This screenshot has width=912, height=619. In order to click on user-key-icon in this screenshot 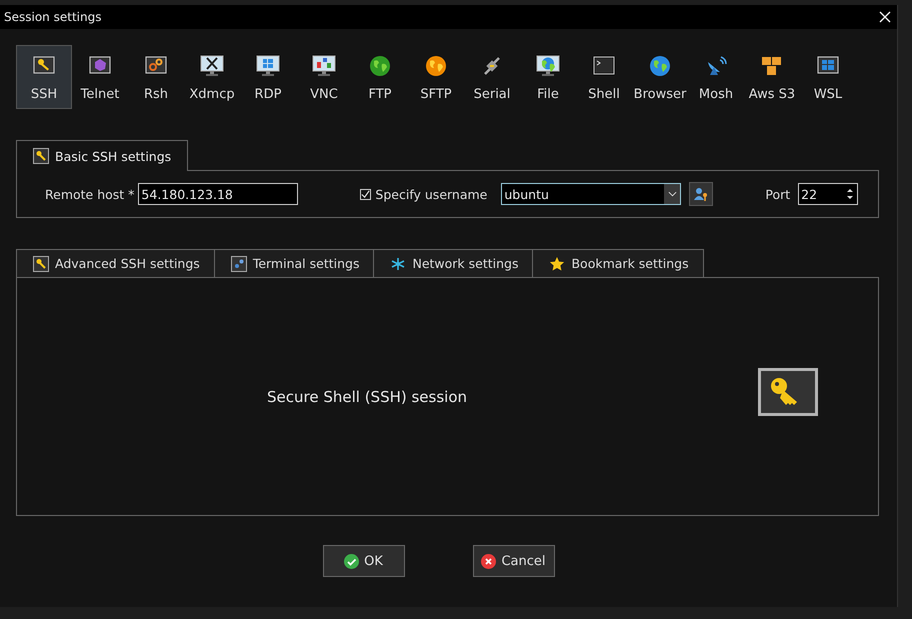, I will do `click(701, 194)`.